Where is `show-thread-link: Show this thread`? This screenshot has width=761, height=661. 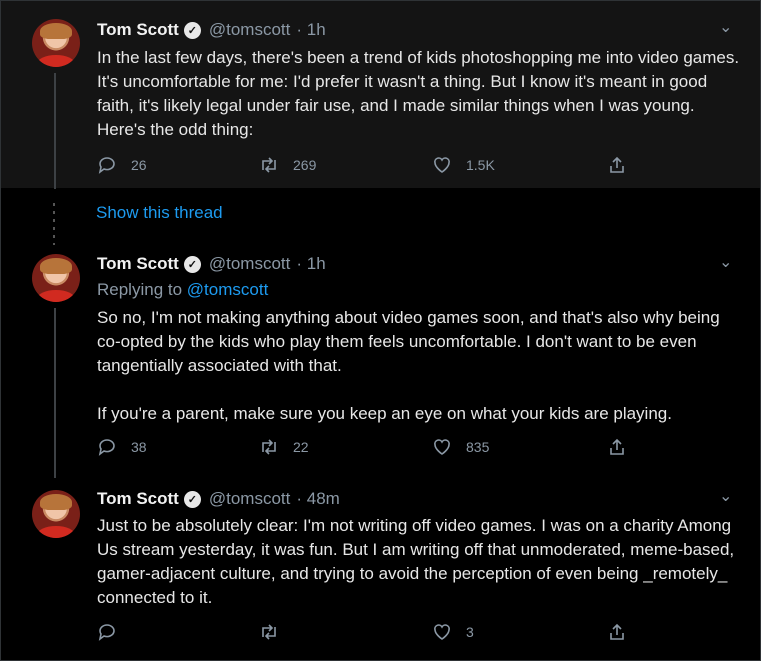
show-thread-link: Show this thread is located at coordinates (159, 213).